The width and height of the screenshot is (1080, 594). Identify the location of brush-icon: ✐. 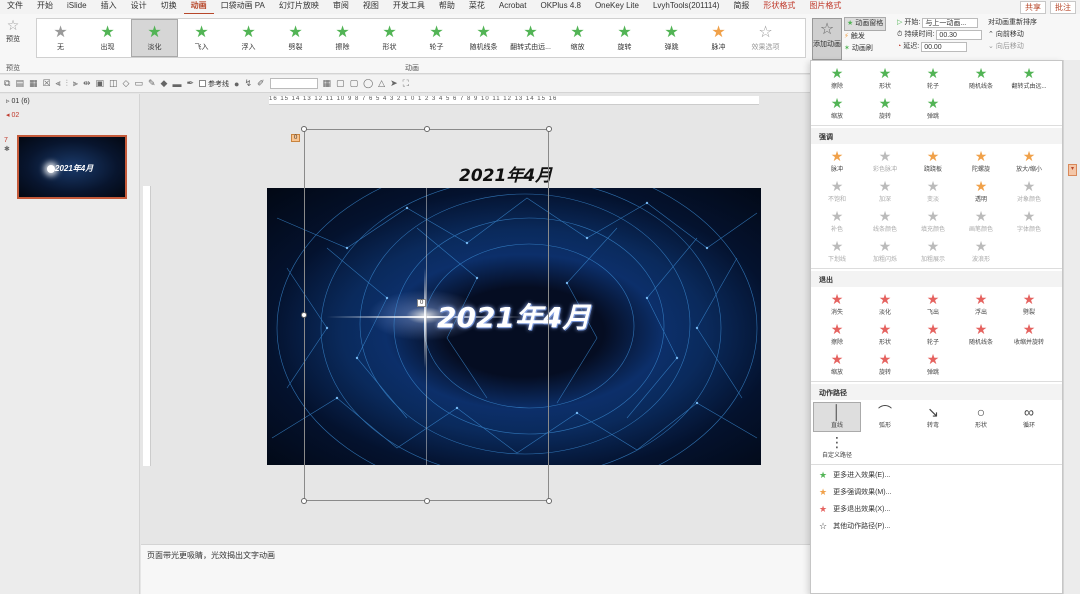
(261, 83).